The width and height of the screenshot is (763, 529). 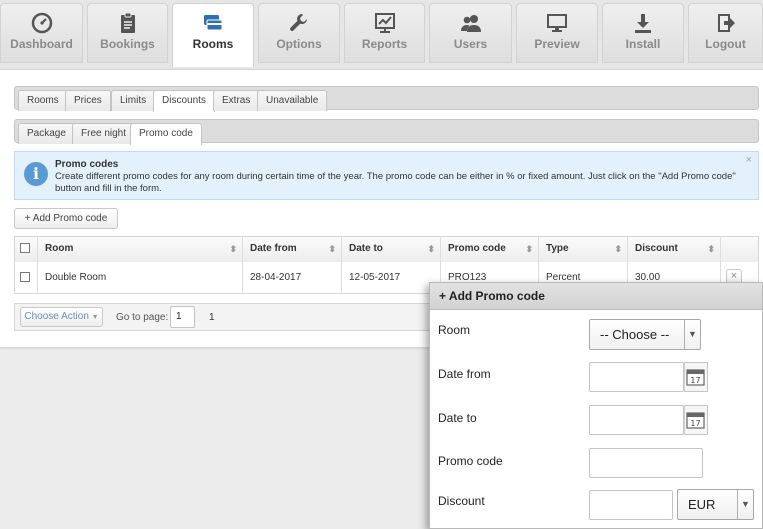 I want to click on subtab-unavailable: Unavailable, so click(x=292, y=100).